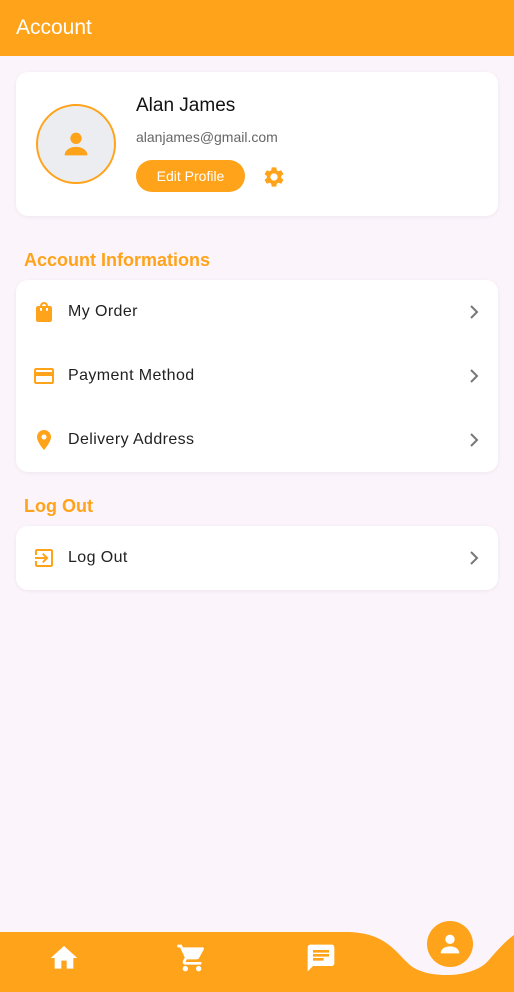 The width and height of the screenshot is (514, 992). I want to click on page-title: Account, so click(54, 27).